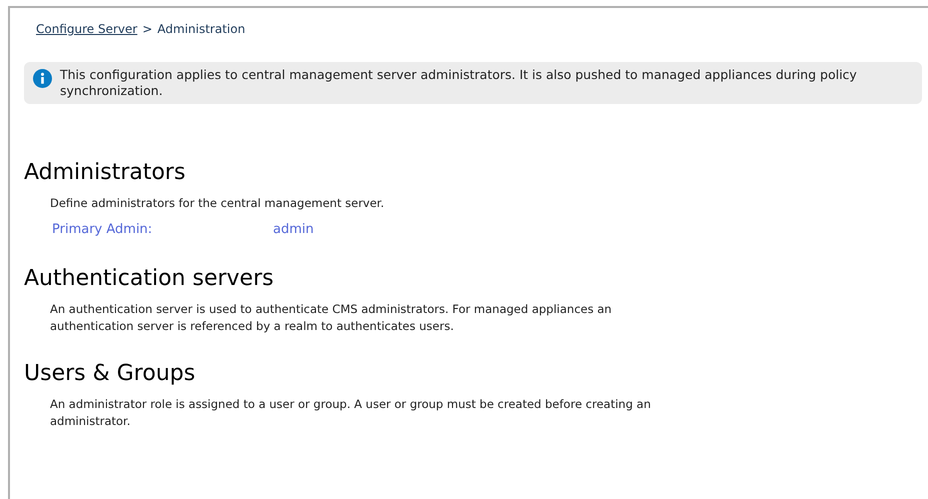  I want to click on breadcrumb-link: Configure Server, so click(87, 29).